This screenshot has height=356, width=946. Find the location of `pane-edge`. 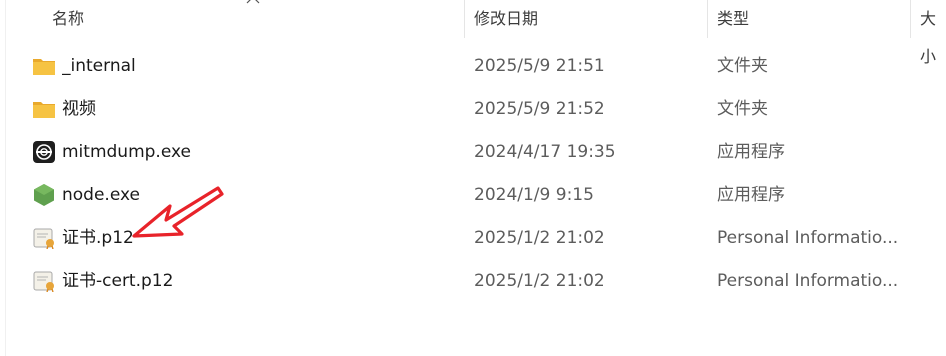

pane-edge is located at coordinates (5, 178).